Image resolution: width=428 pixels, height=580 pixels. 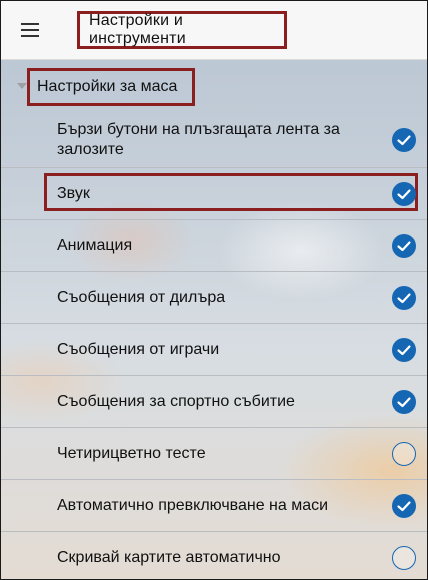 I want to click on setting-row-animation: Анимация, so click(x=214, y=246).